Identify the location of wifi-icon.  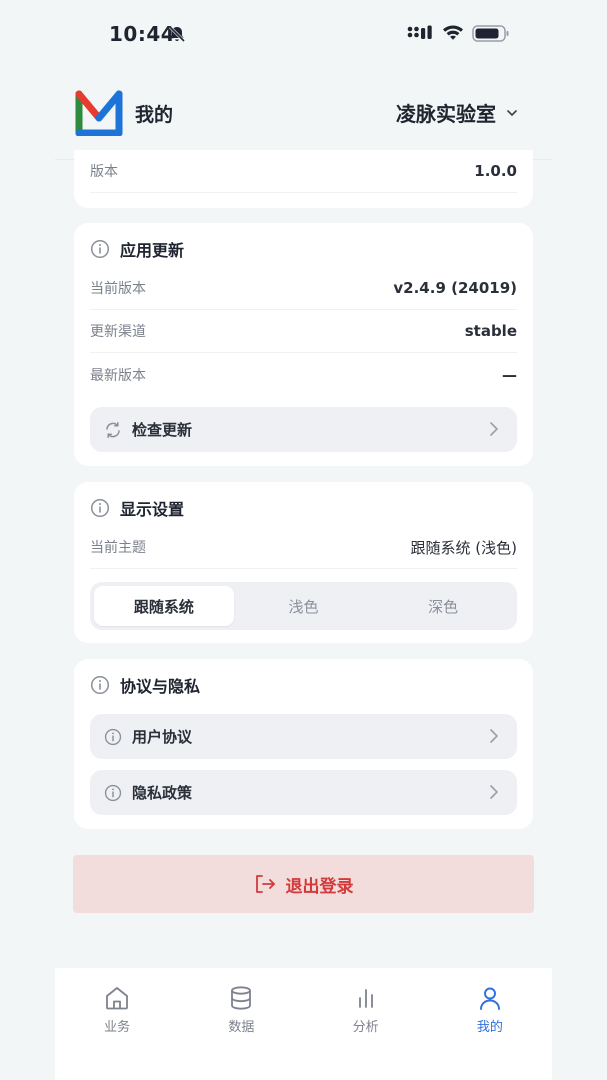
(453, 32).